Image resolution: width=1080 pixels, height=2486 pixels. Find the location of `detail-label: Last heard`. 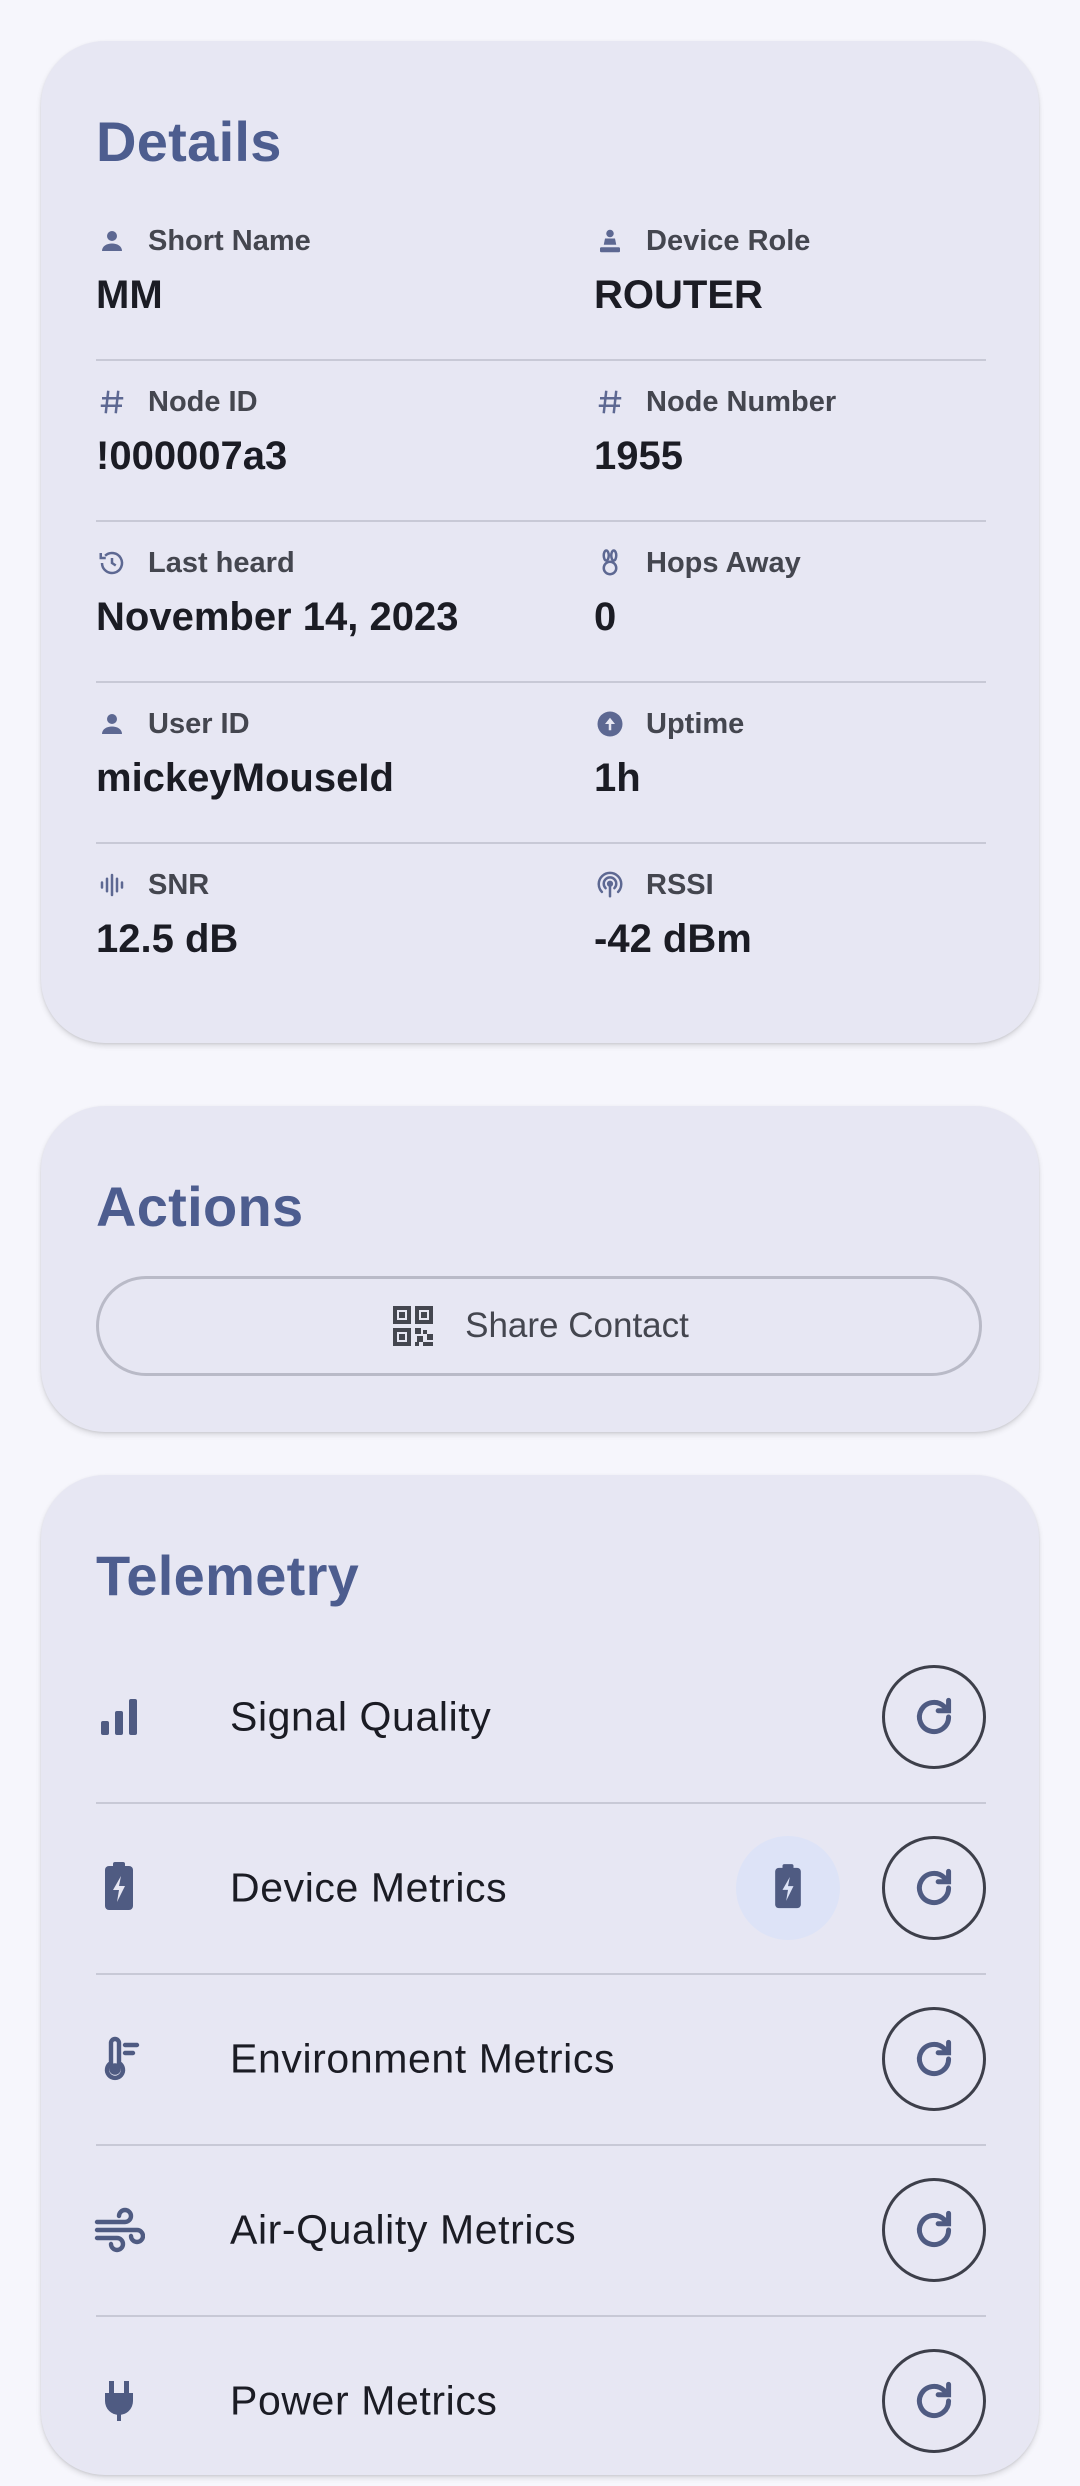

detail-label: Last heard is located at coordinates (221, 562).